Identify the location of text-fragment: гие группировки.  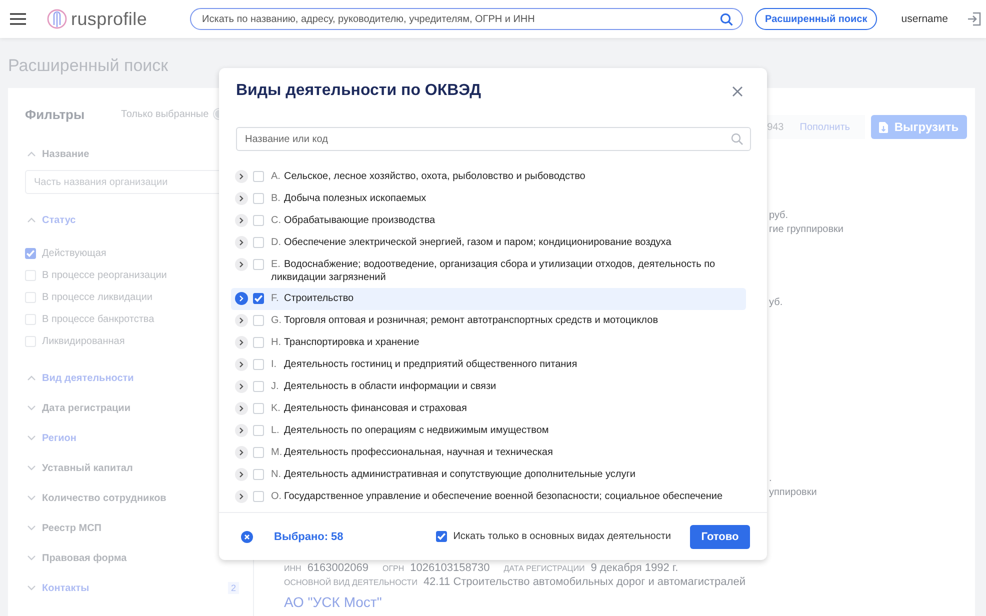
(806, 230).